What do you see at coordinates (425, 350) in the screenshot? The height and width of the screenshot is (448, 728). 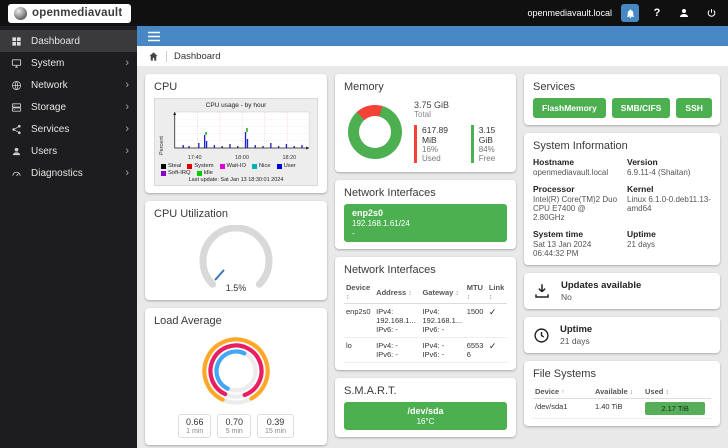 I see `table-row: lo IPv4: - IPv6: - IPv4: - IPv6: - 65536 ✓` at bounding box center [425, 350].